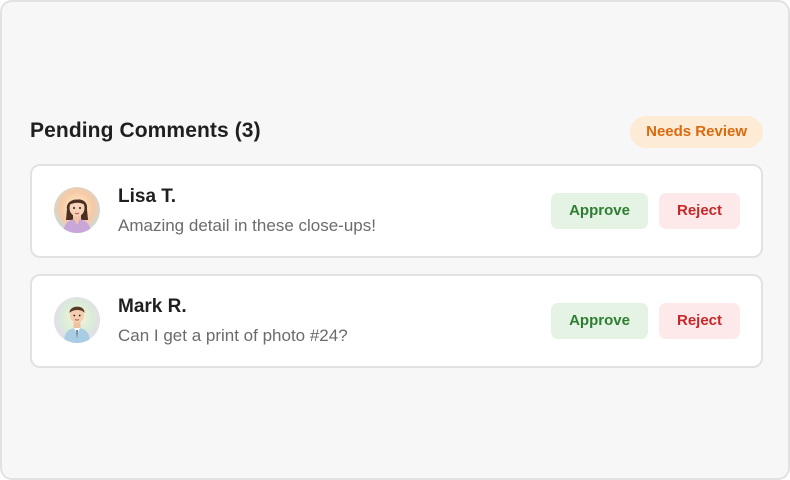 Image resolution: width=790 pixels, height=480 pixels. What do you see at coordinates (247, 225) in the screenshot?
I see `comment-text: Amazing detail in these close-ups!` at bounding box center [247, 225].